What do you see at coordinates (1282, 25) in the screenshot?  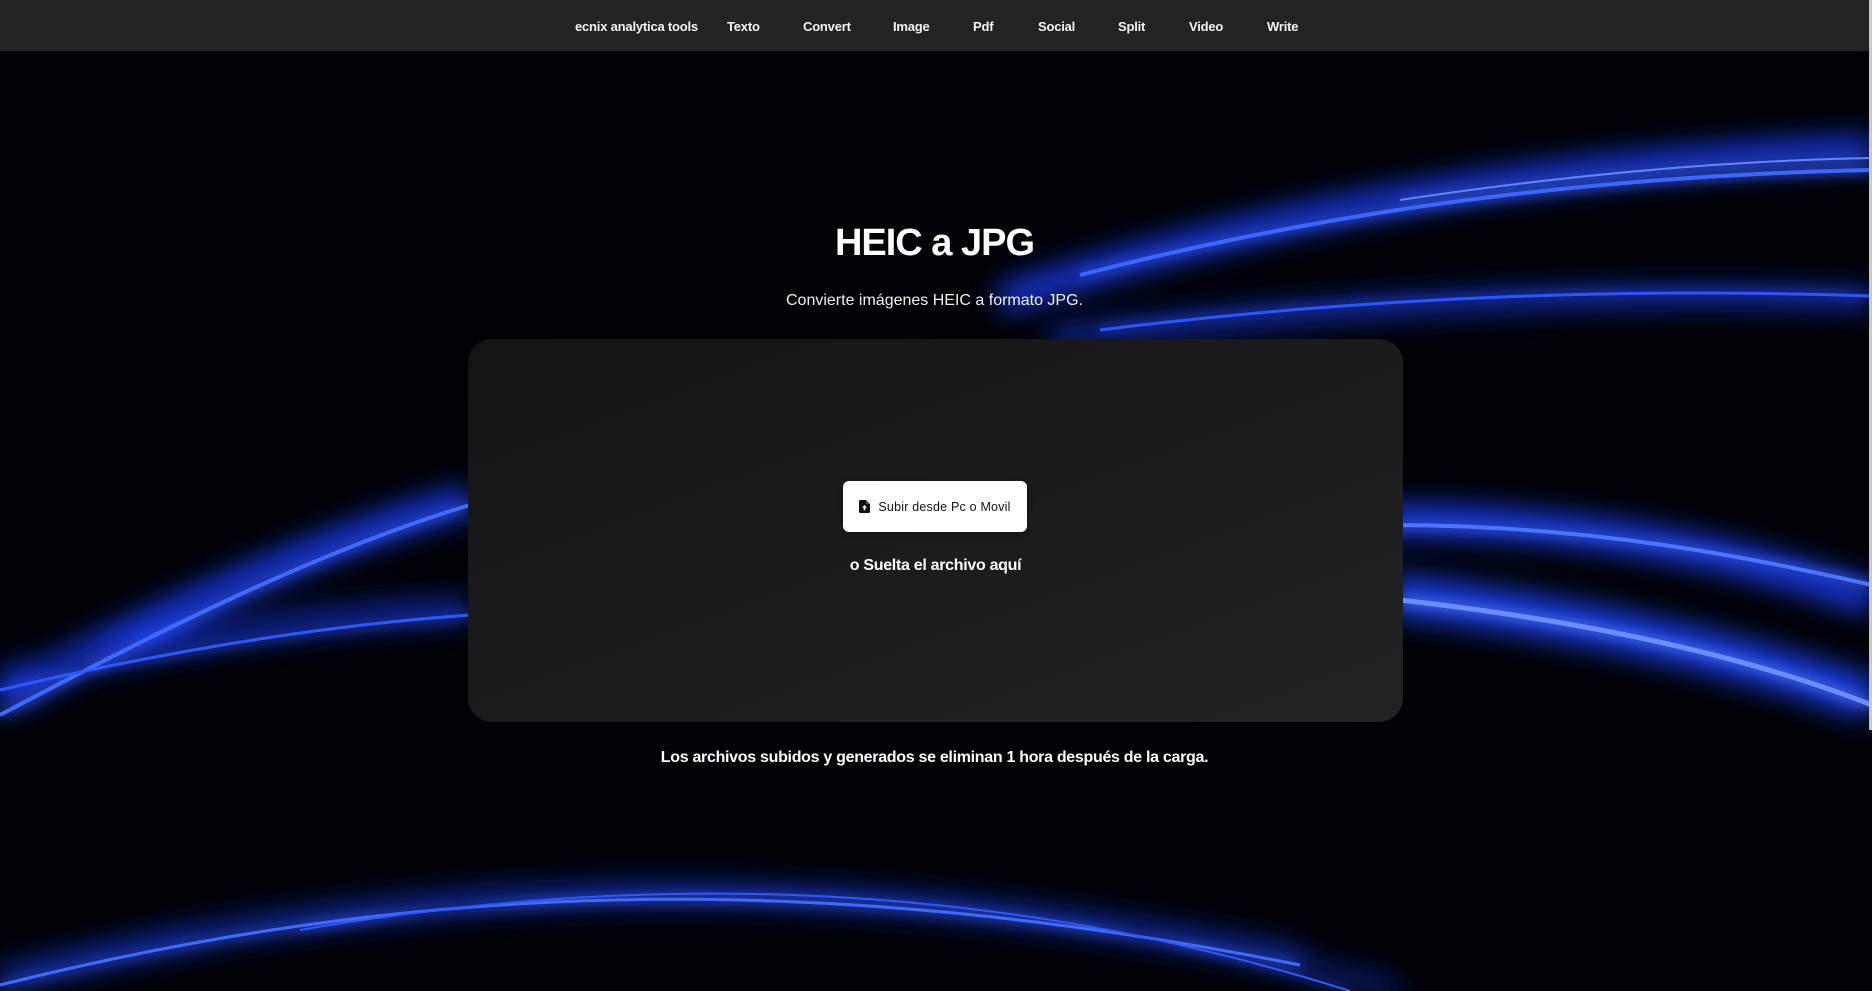 I see `nav-item-write: Write` at bounding box center [1282, 25].